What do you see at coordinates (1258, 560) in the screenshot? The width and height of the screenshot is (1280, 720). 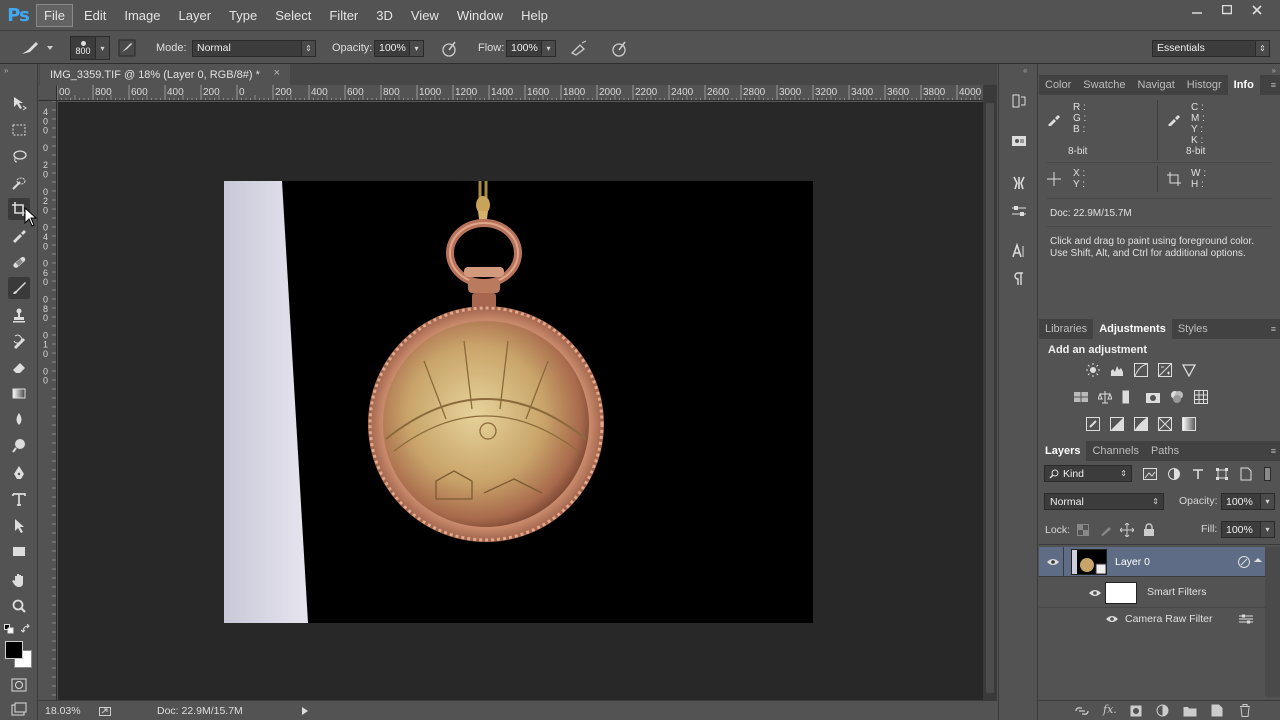 I see `collapse-effects-icon` at bounding box center [1258, 560].